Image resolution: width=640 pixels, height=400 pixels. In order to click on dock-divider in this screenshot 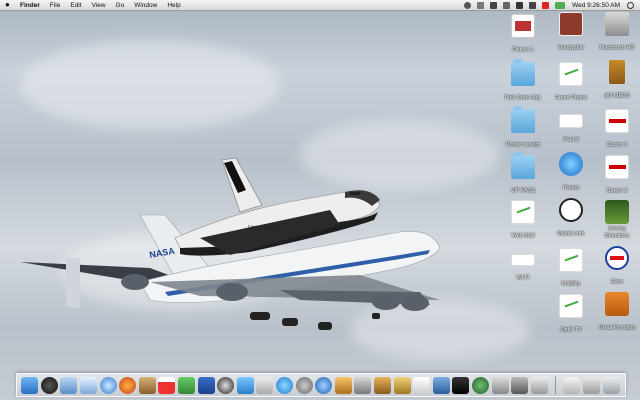, I will do `click(556, 385)`.